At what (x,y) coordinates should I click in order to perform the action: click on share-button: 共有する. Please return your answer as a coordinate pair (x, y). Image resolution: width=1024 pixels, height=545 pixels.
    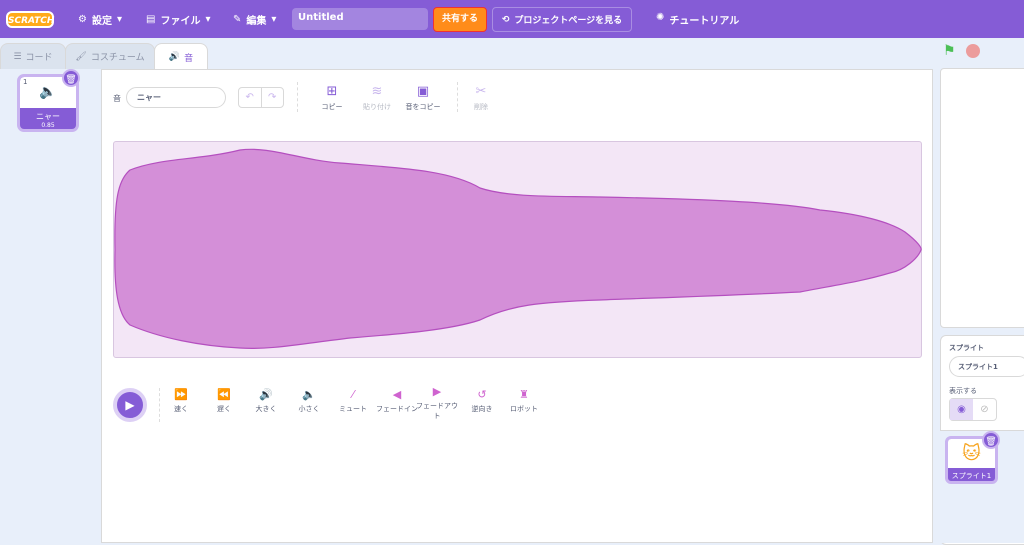
    Looking at the image, I should click on (460, 19).